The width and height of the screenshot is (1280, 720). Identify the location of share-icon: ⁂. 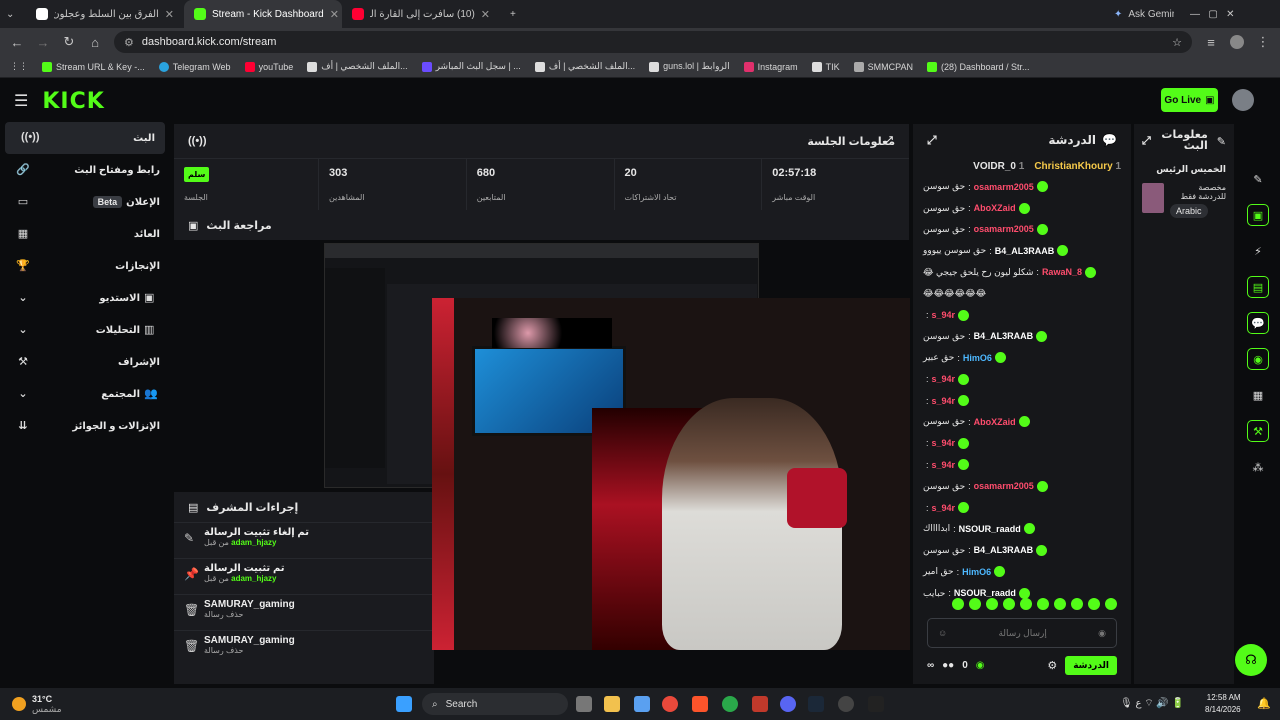
(1258, 467).